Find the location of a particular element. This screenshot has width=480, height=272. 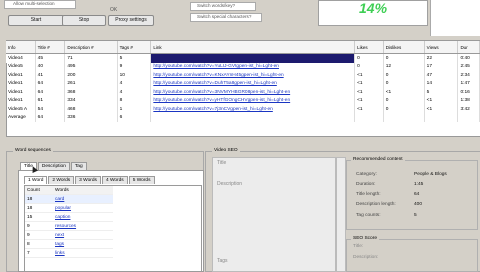

cell-title-count: 45 is located at coordinates (50, 58).